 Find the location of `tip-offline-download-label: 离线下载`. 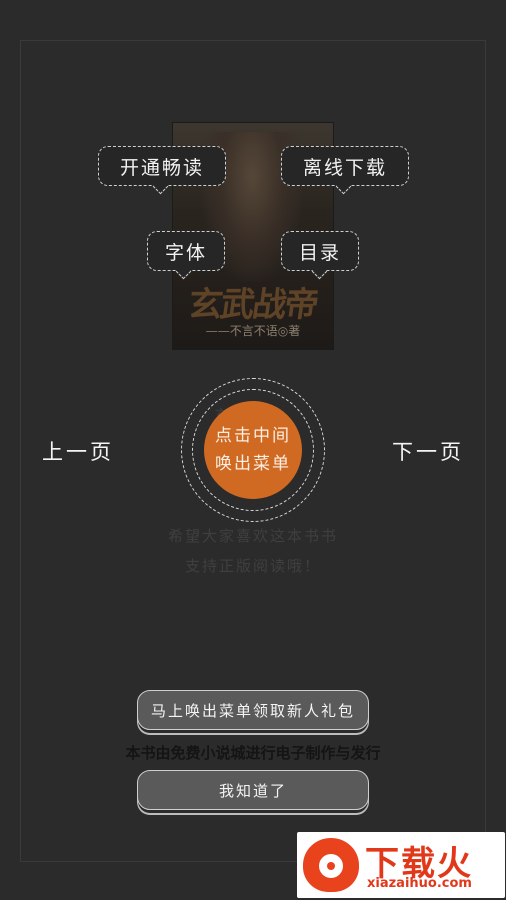

tip-offline-download-label: 离线下载 is located at coordinates (344, 167).